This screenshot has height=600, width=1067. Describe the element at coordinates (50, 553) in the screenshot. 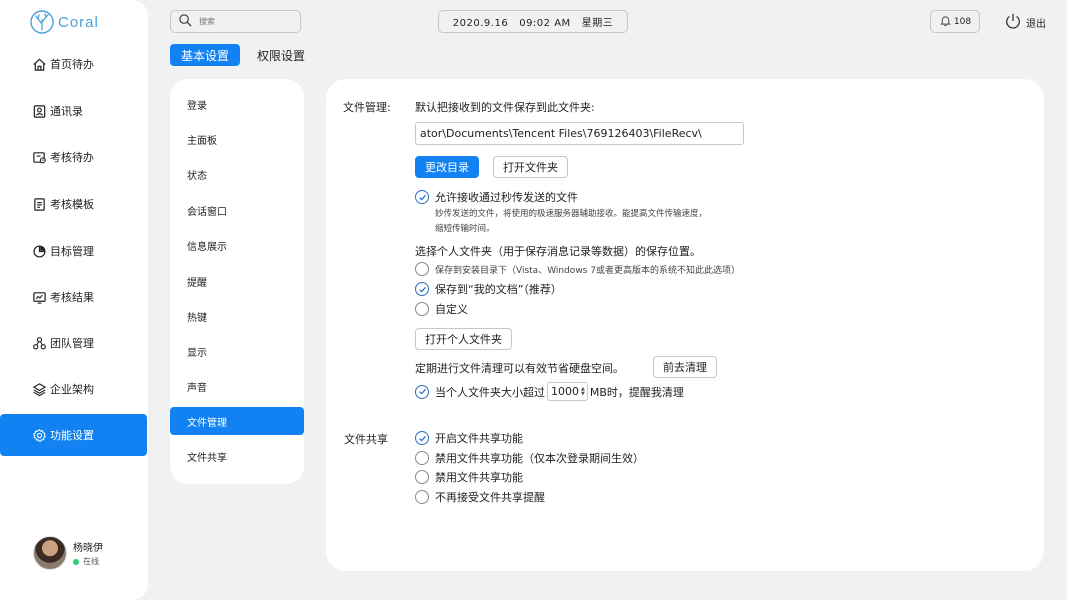

I see `avatar` at that location.